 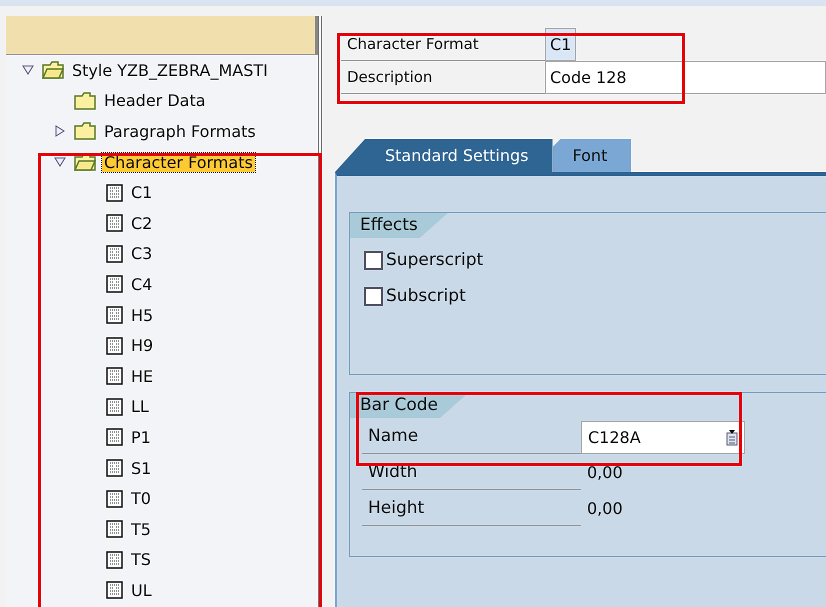 What do you see at coordinates (663, 437) in the screenshot?
I see `name-dropdown: C128A` at bounding box center [663, 437].